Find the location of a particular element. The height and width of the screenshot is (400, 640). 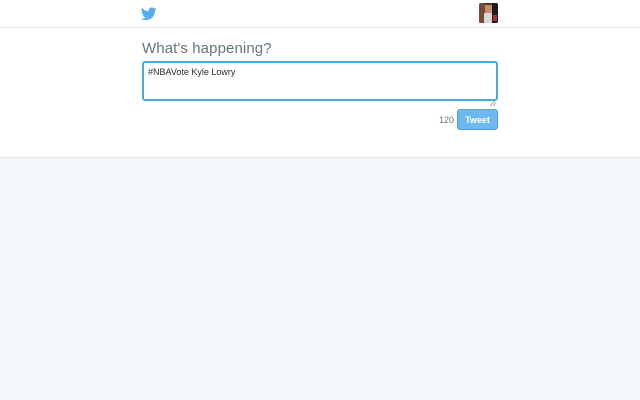

top-bar is located at coordinates (320, 14).